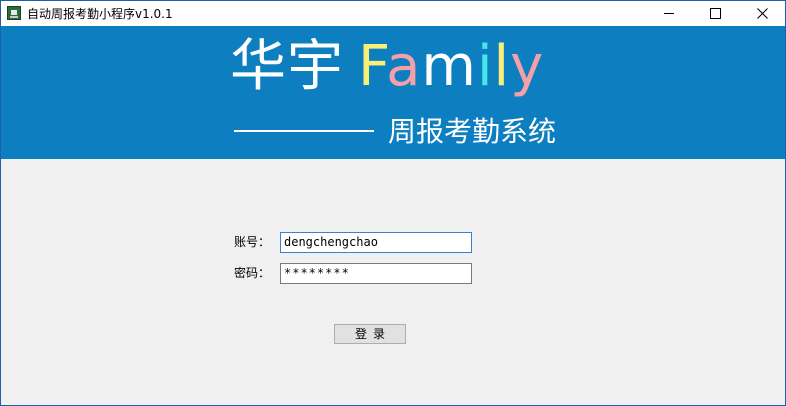 The width and height of the screenshot is (786, 406). What do you see at coordinates (502, 66) in the screenshot?
I see `brand-letter: l` at bounding box center [502, 66].